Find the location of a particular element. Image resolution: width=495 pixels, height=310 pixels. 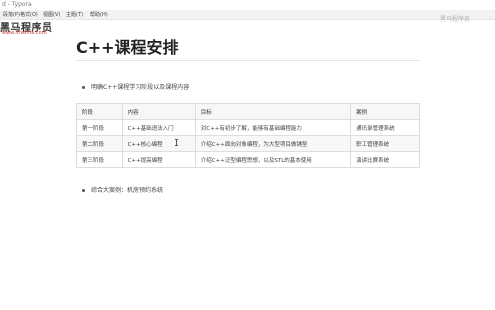

table-cell: 通讯录管理系统 is located at coordinates (385, 127).